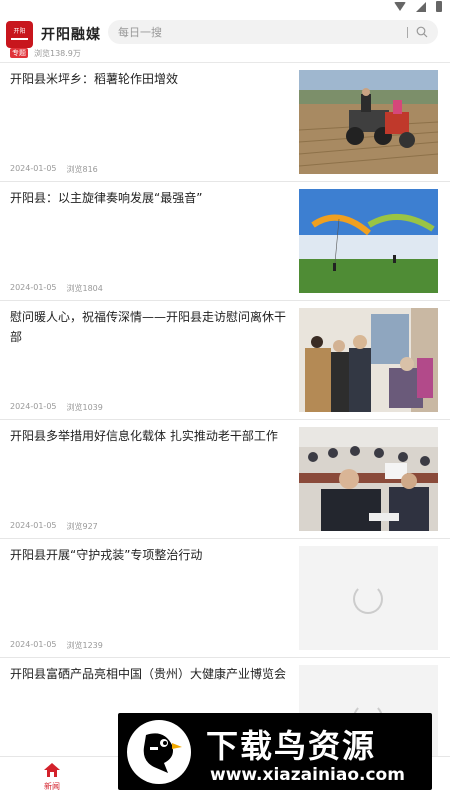 The height and width of the screenshot is (801, 450). I want to click on app-logo: 开阳, so click(19, 34).